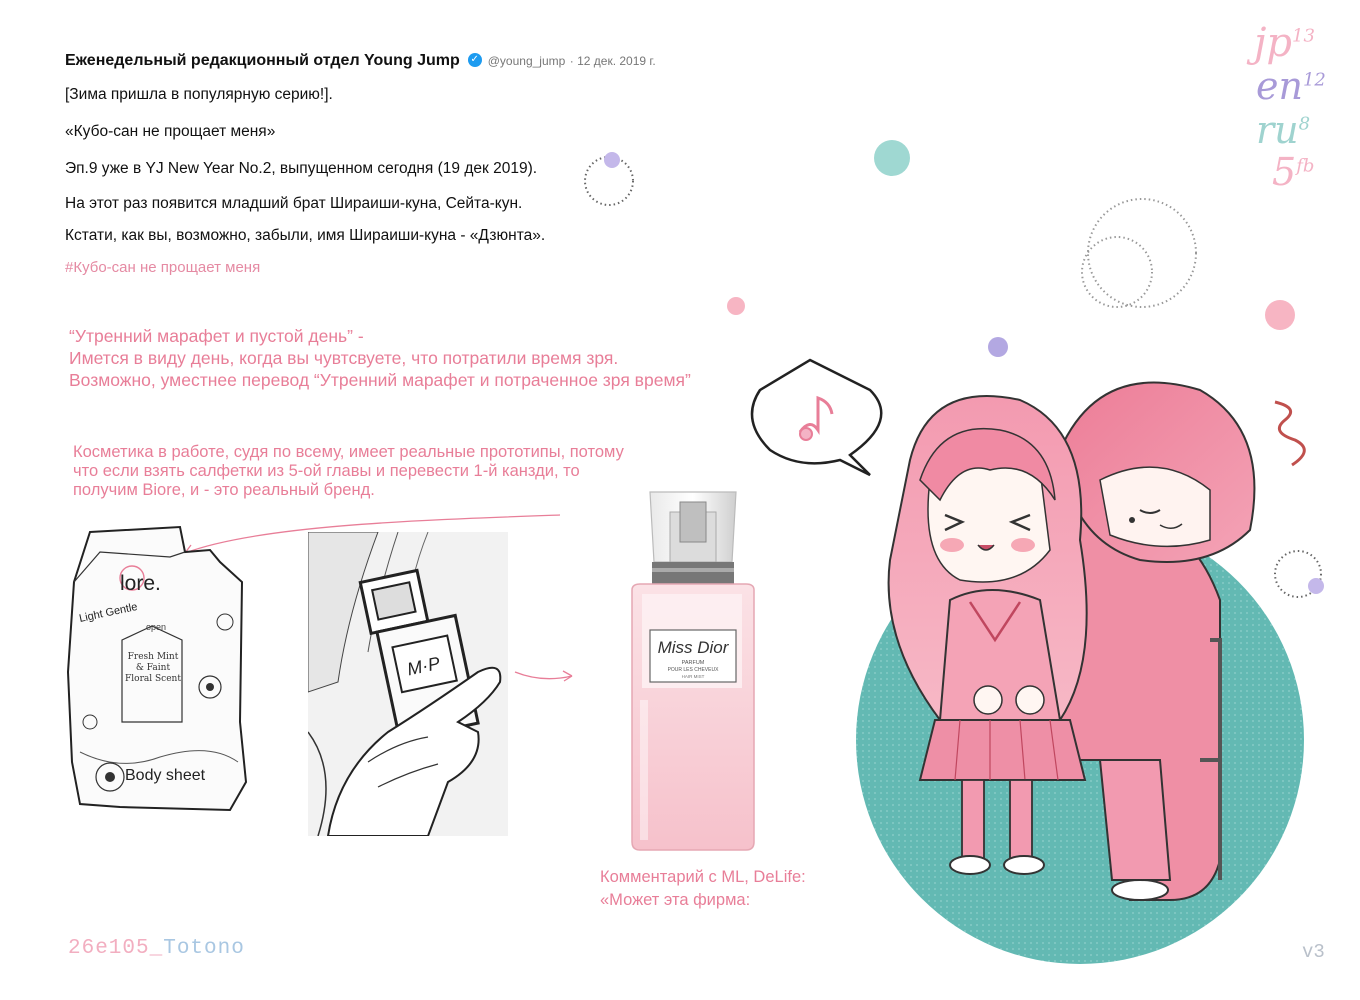 The height and width of the screenshot is (1000, 1360). Describe the element at coordinates (1284, 43) in the screenshot. I see `corner-tag-jp: jp13` at that location.